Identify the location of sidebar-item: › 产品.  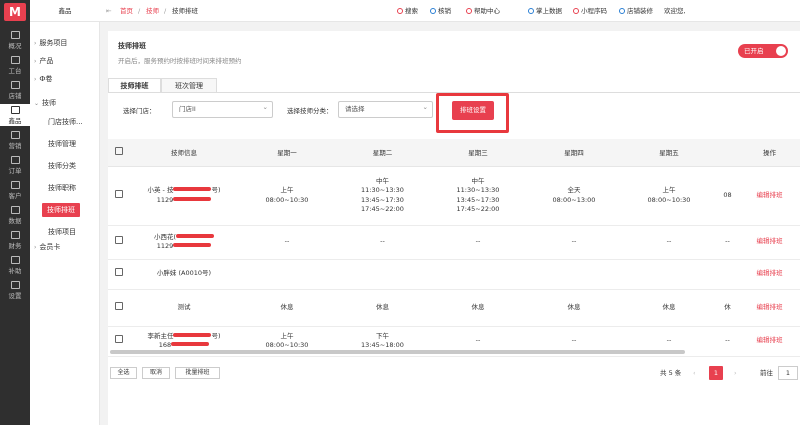
(43, 61).